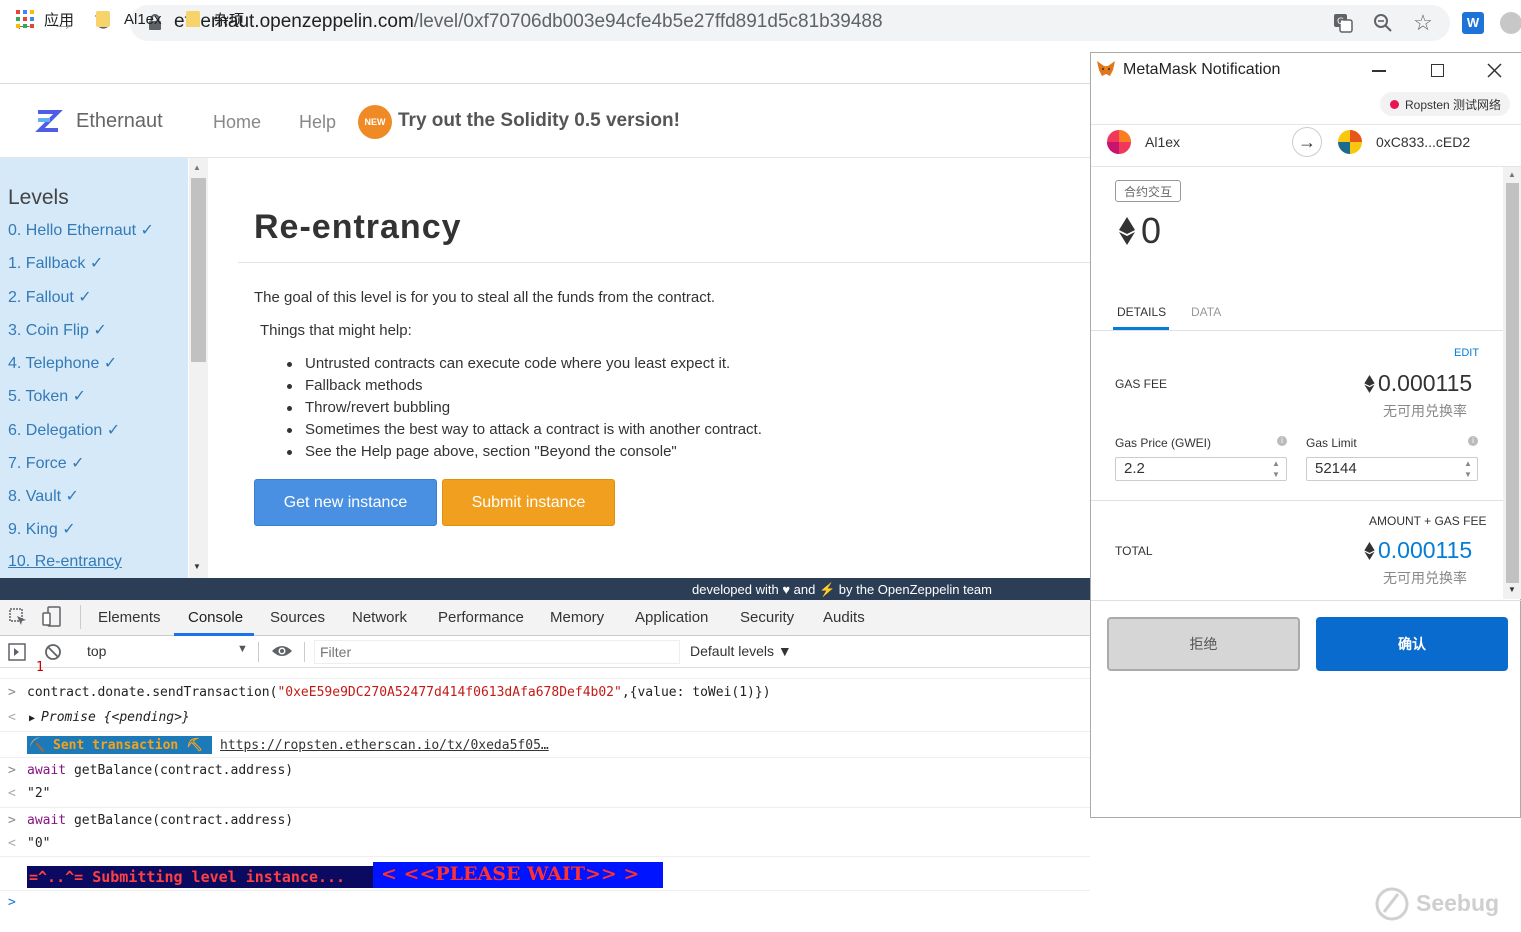 Image resolution: width=1521 pixels, height=932 pixels. I want to click on eye-icon, so click(282, 651).